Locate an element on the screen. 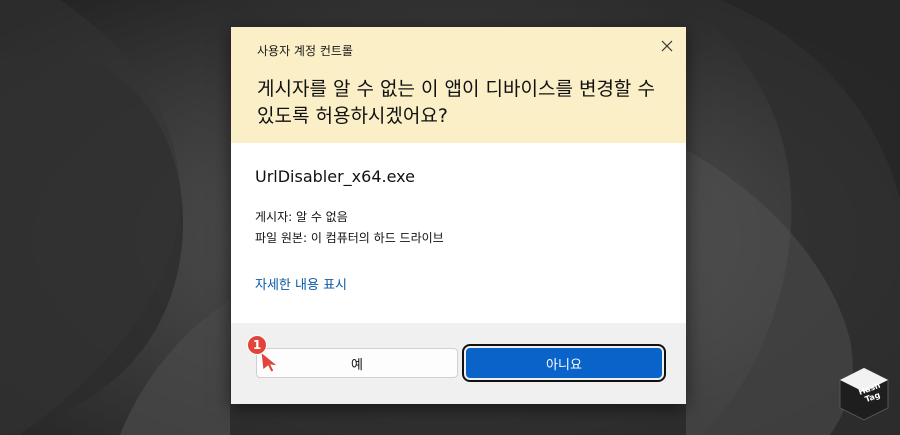 The image size is (900, 435). close-icon is located at coordinates (667, 46).